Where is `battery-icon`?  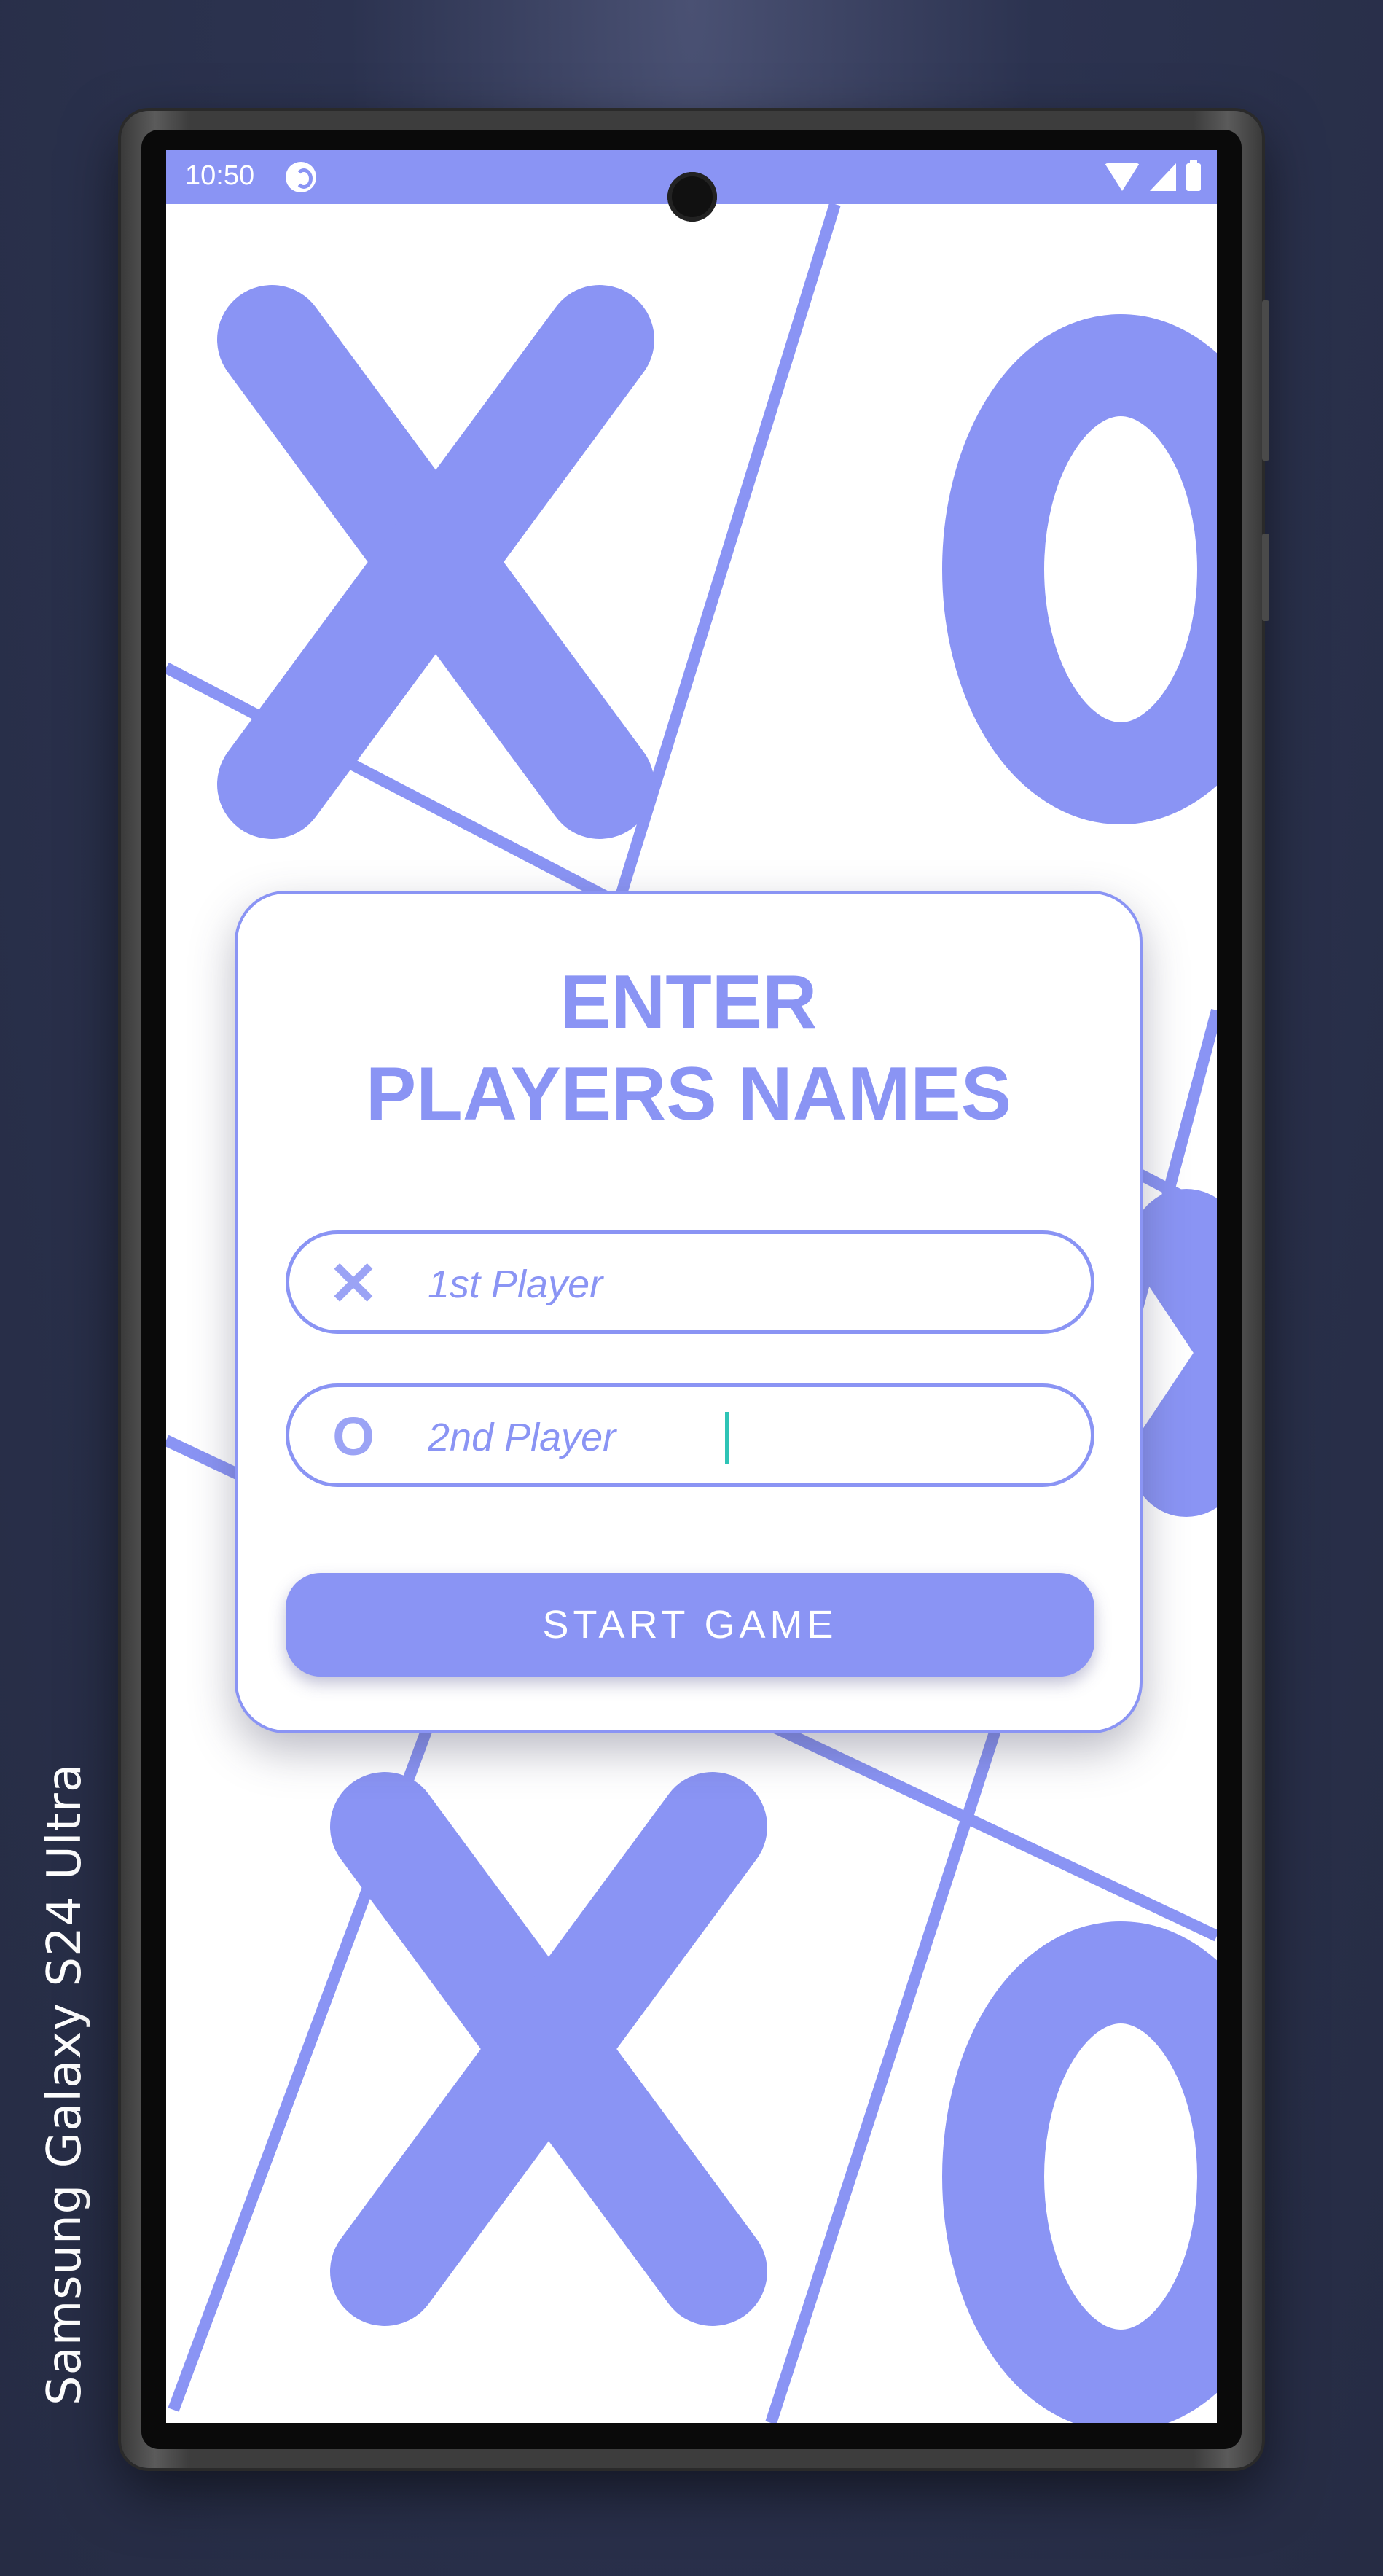
battery-icon is located at coordinates (1193, 175).